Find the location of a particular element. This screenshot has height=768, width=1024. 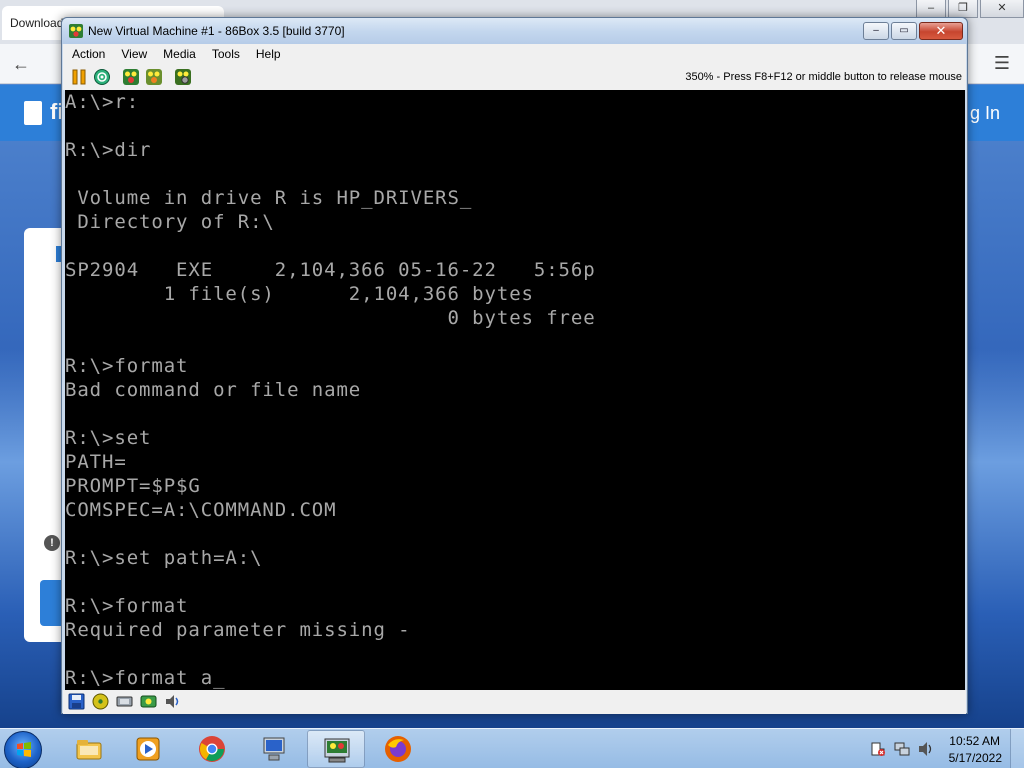

file-icon is located at coordinates (33, 113).